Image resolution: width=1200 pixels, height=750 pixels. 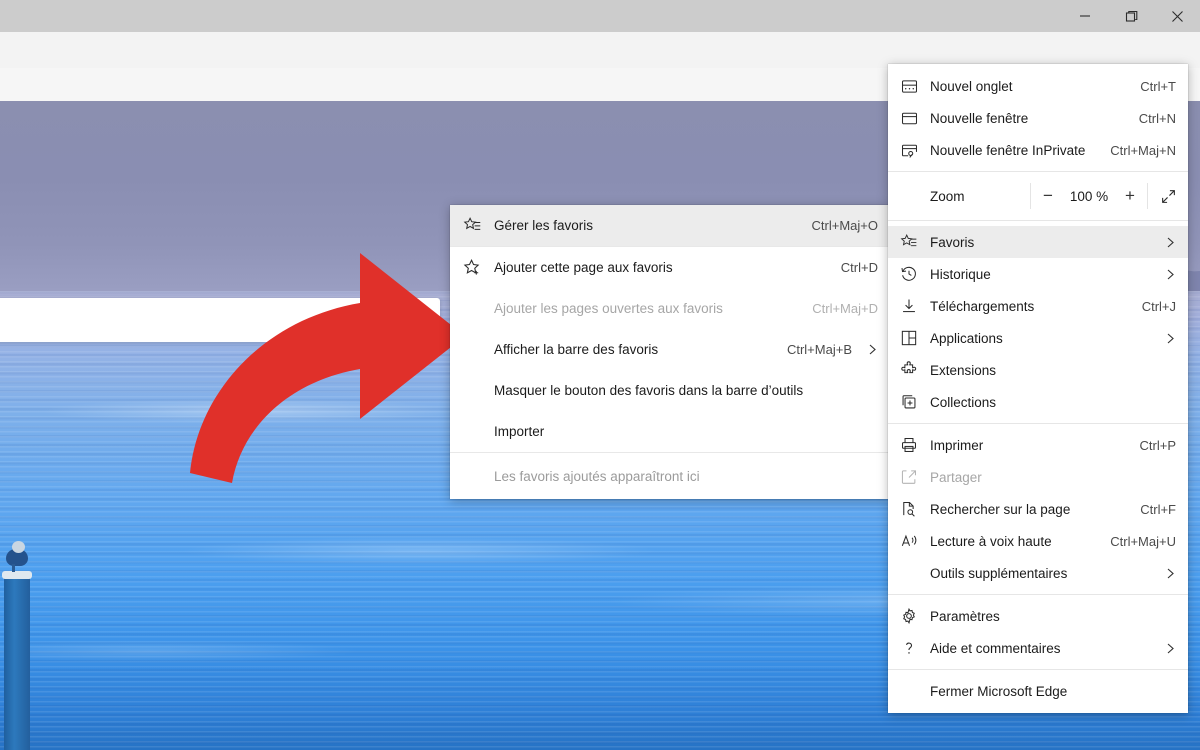 I want to click on menu-item-new-inprivate-window: Nouvelle fenêtre InPrivate Ctrl+Maj+N, so click(x=1038, y=150).